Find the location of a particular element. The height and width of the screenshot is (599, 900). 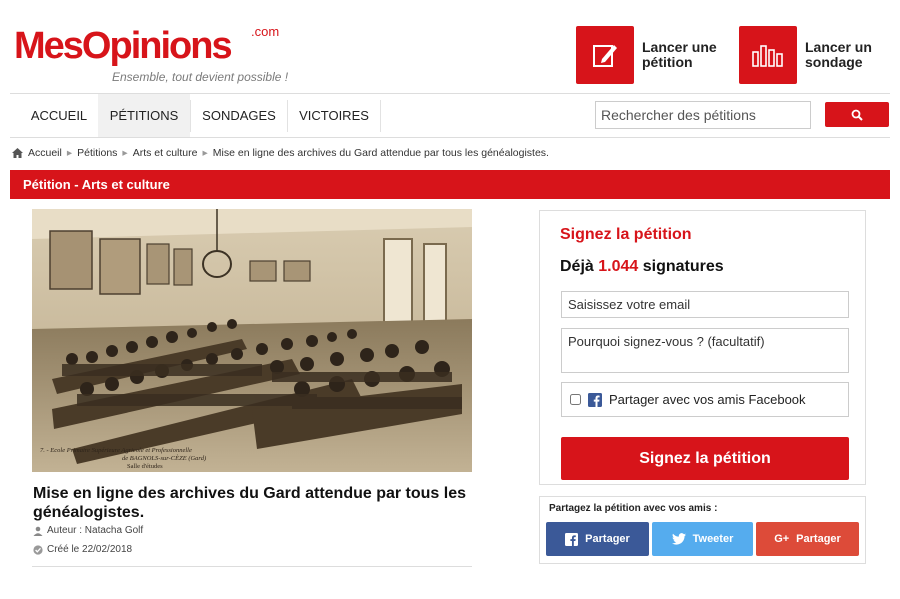

bar-chart-icon is located at coordinates (768, 55).